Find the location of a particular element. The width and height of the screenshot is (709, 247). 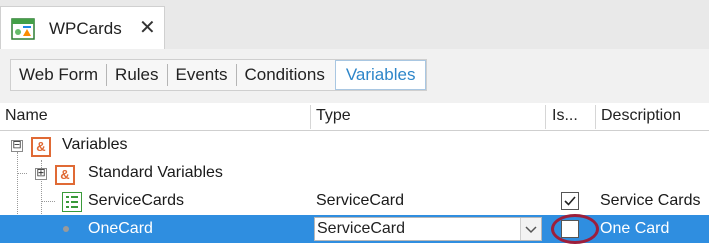

is-collection-checkbox is located at coordinates (570, 201).